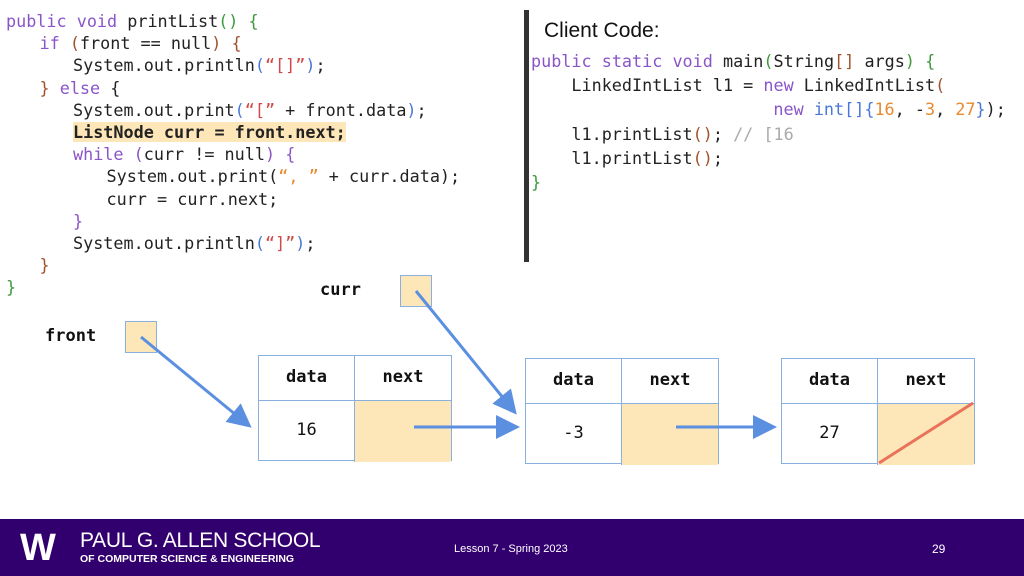 This screenshot has height=576, width=1024. Describe the element at coordinates (196, 381) in the screenshot. I see `front-arrow` at that location.